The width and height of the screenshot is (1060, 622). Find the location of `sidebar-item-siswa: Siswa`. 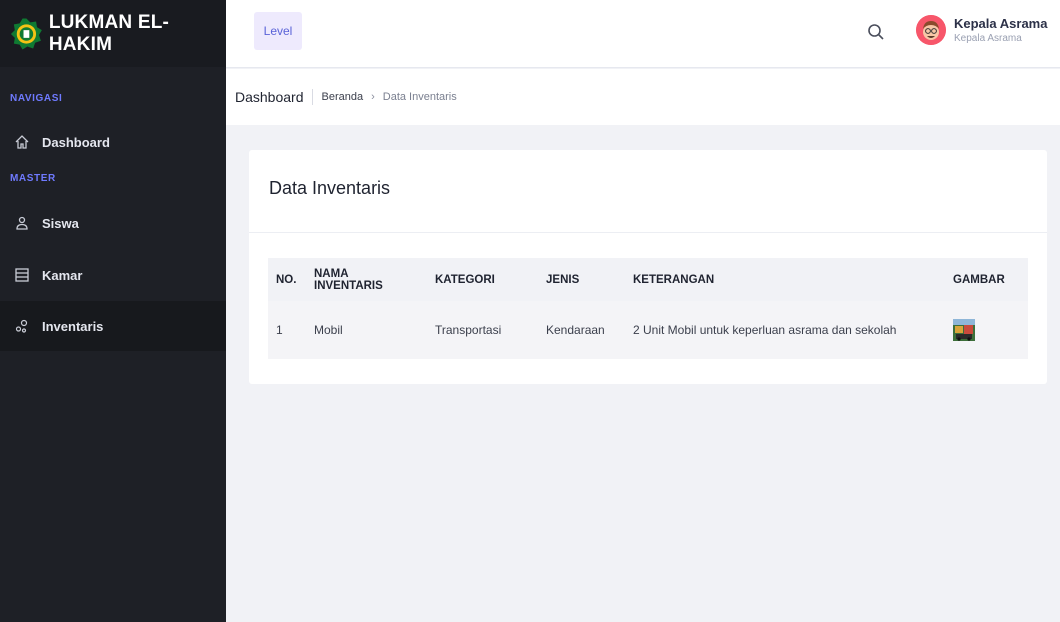

sidebar-item-siswa: Siswa is located at coordinates (113, 223).